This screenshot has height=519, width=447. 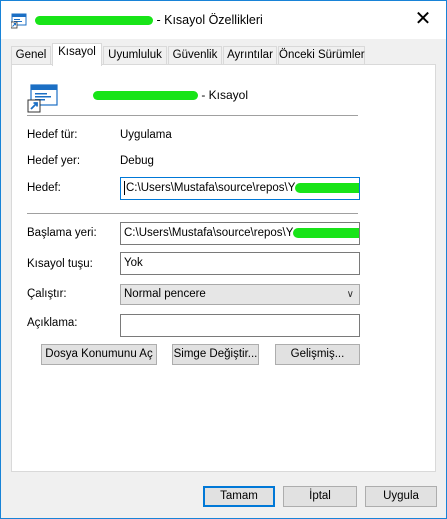 I want to click on title-bar: - Kısayol Özellikleri ✕, so click(x=223, y=20).